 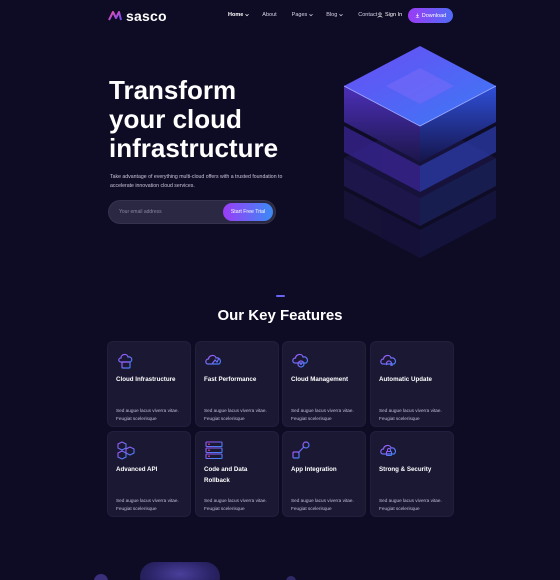 What do you see at coordinates (230, 379) in the screenshot?
I see `feature-title: Fast Performance` at bounding box center [230, 379].